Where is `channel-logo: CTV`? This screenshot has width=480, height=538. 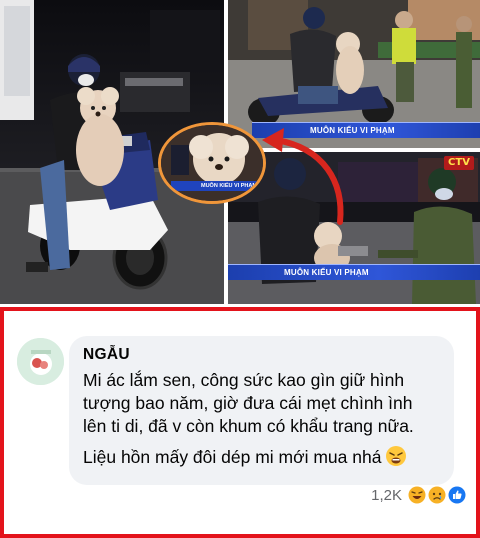 channel-logo: CTV is located at coordinates (459, 163).